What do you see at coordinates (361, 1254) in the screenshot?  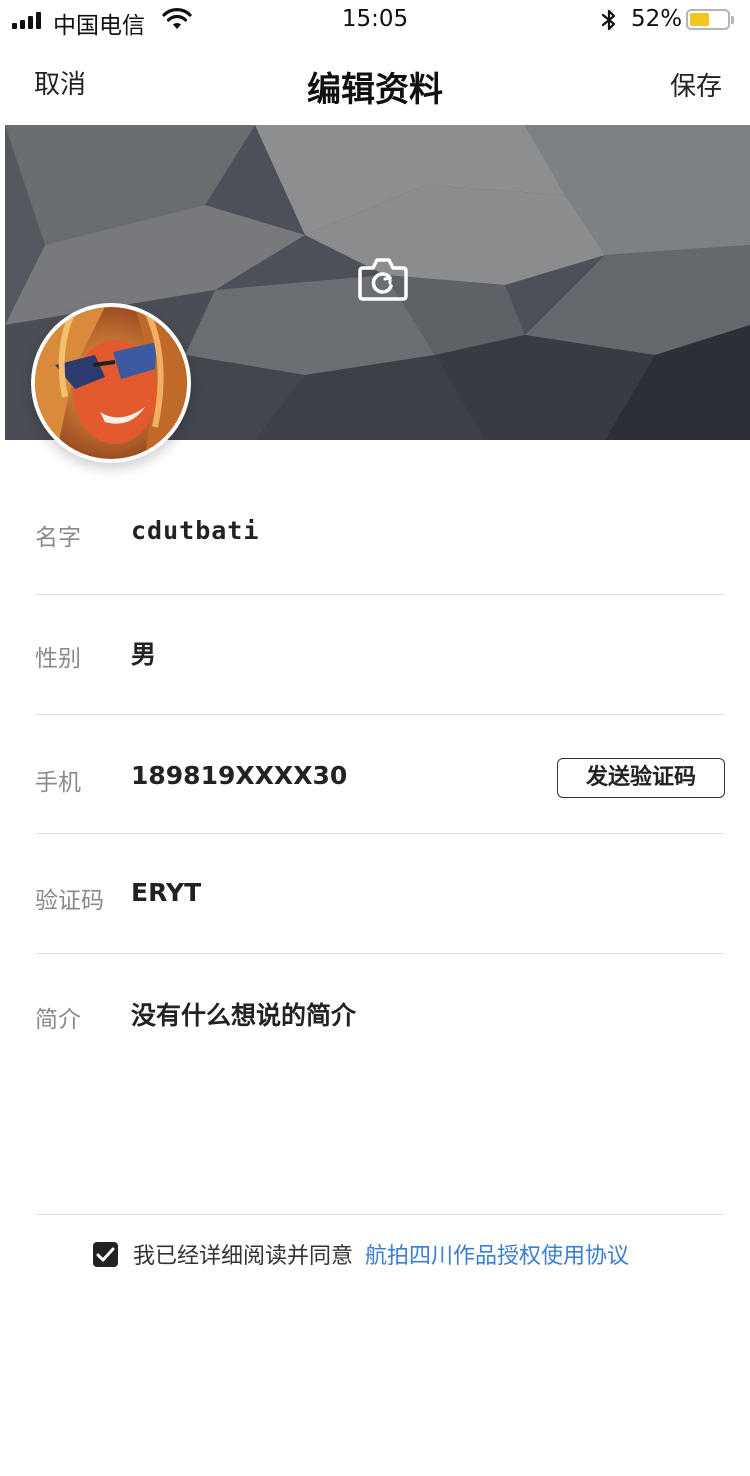 I see `agreement-row: 我已经详细阅读并同意 航拍四川作品授权使用协议` at bounding box center [361, 1254].